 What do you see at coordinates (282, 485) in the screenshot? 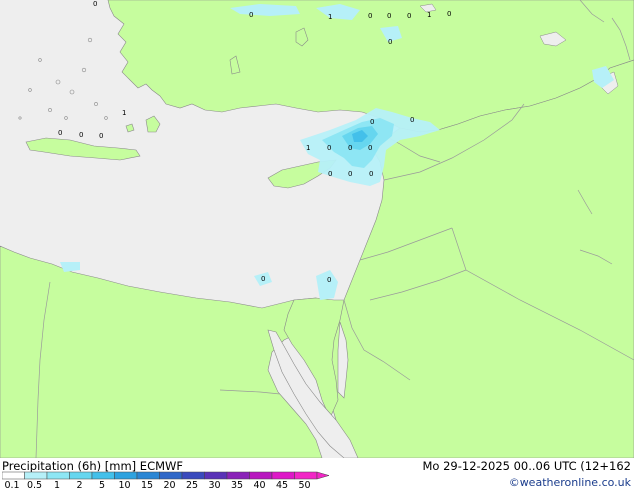
I see `legend-tick-label: 45` at bounding box center [282, 485].